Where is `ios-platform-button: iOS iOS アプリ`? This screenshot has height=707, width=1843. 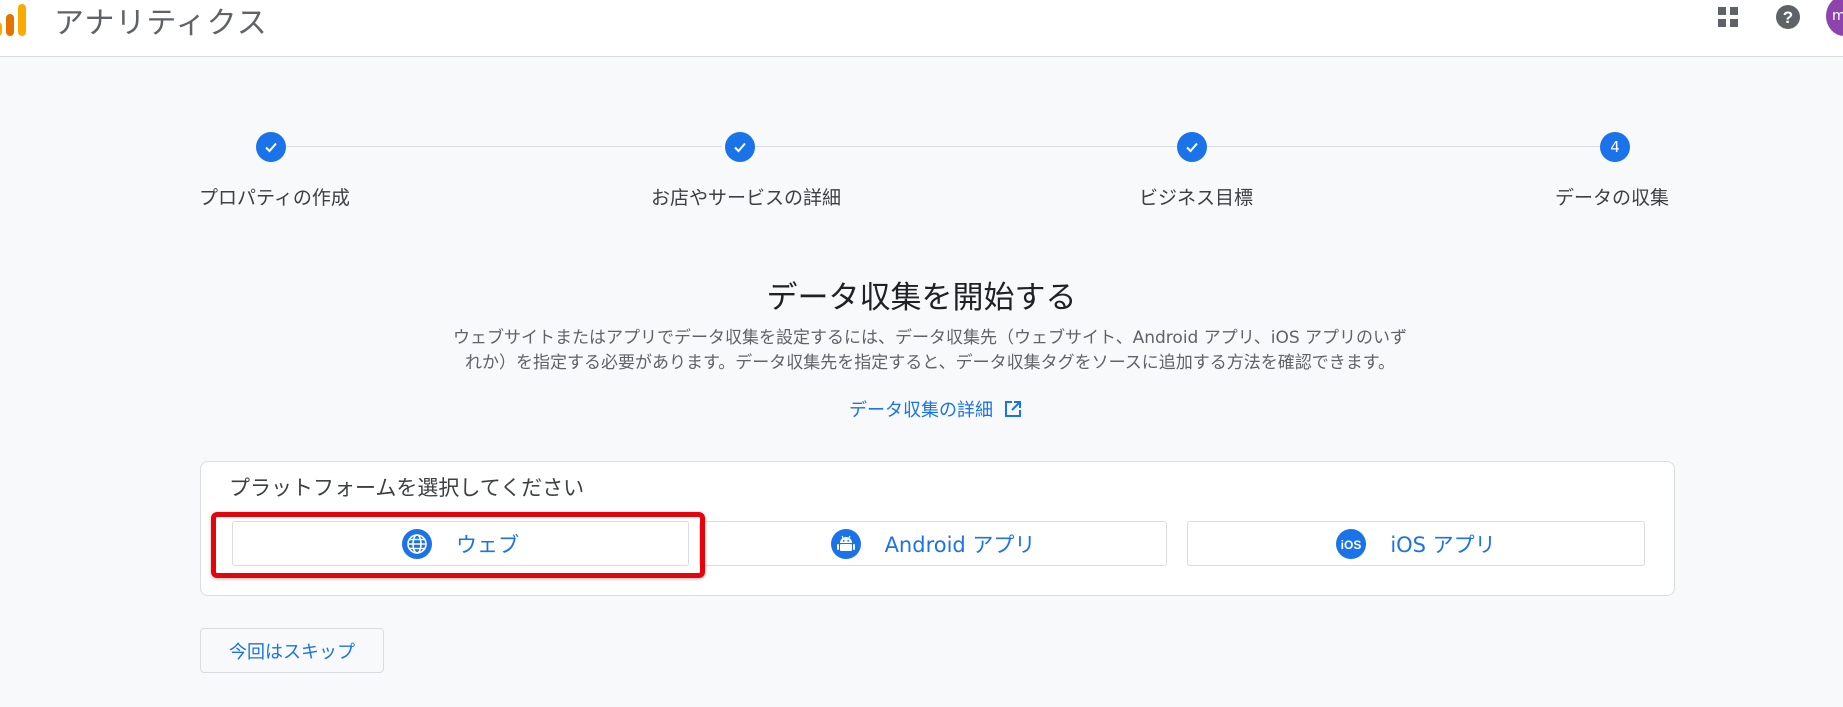 ios-platform-button: iOS iOS アプリ is located at coordinates (1416, 543).